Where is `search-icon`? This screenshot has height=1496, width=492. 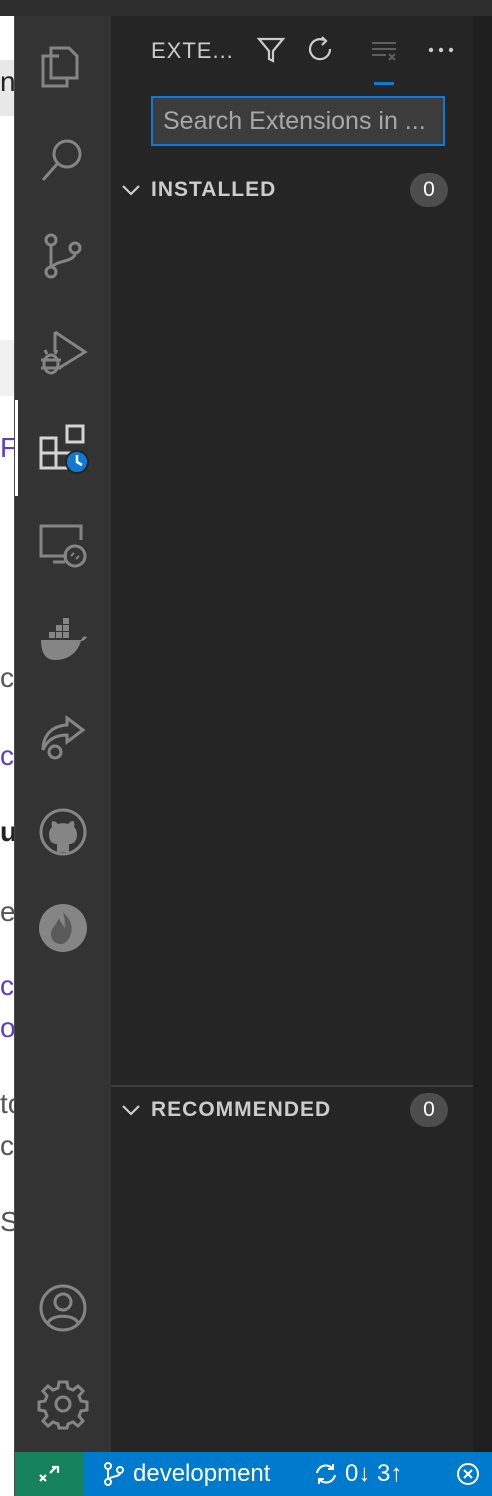
search-icon is located at coordinates (61, 160).